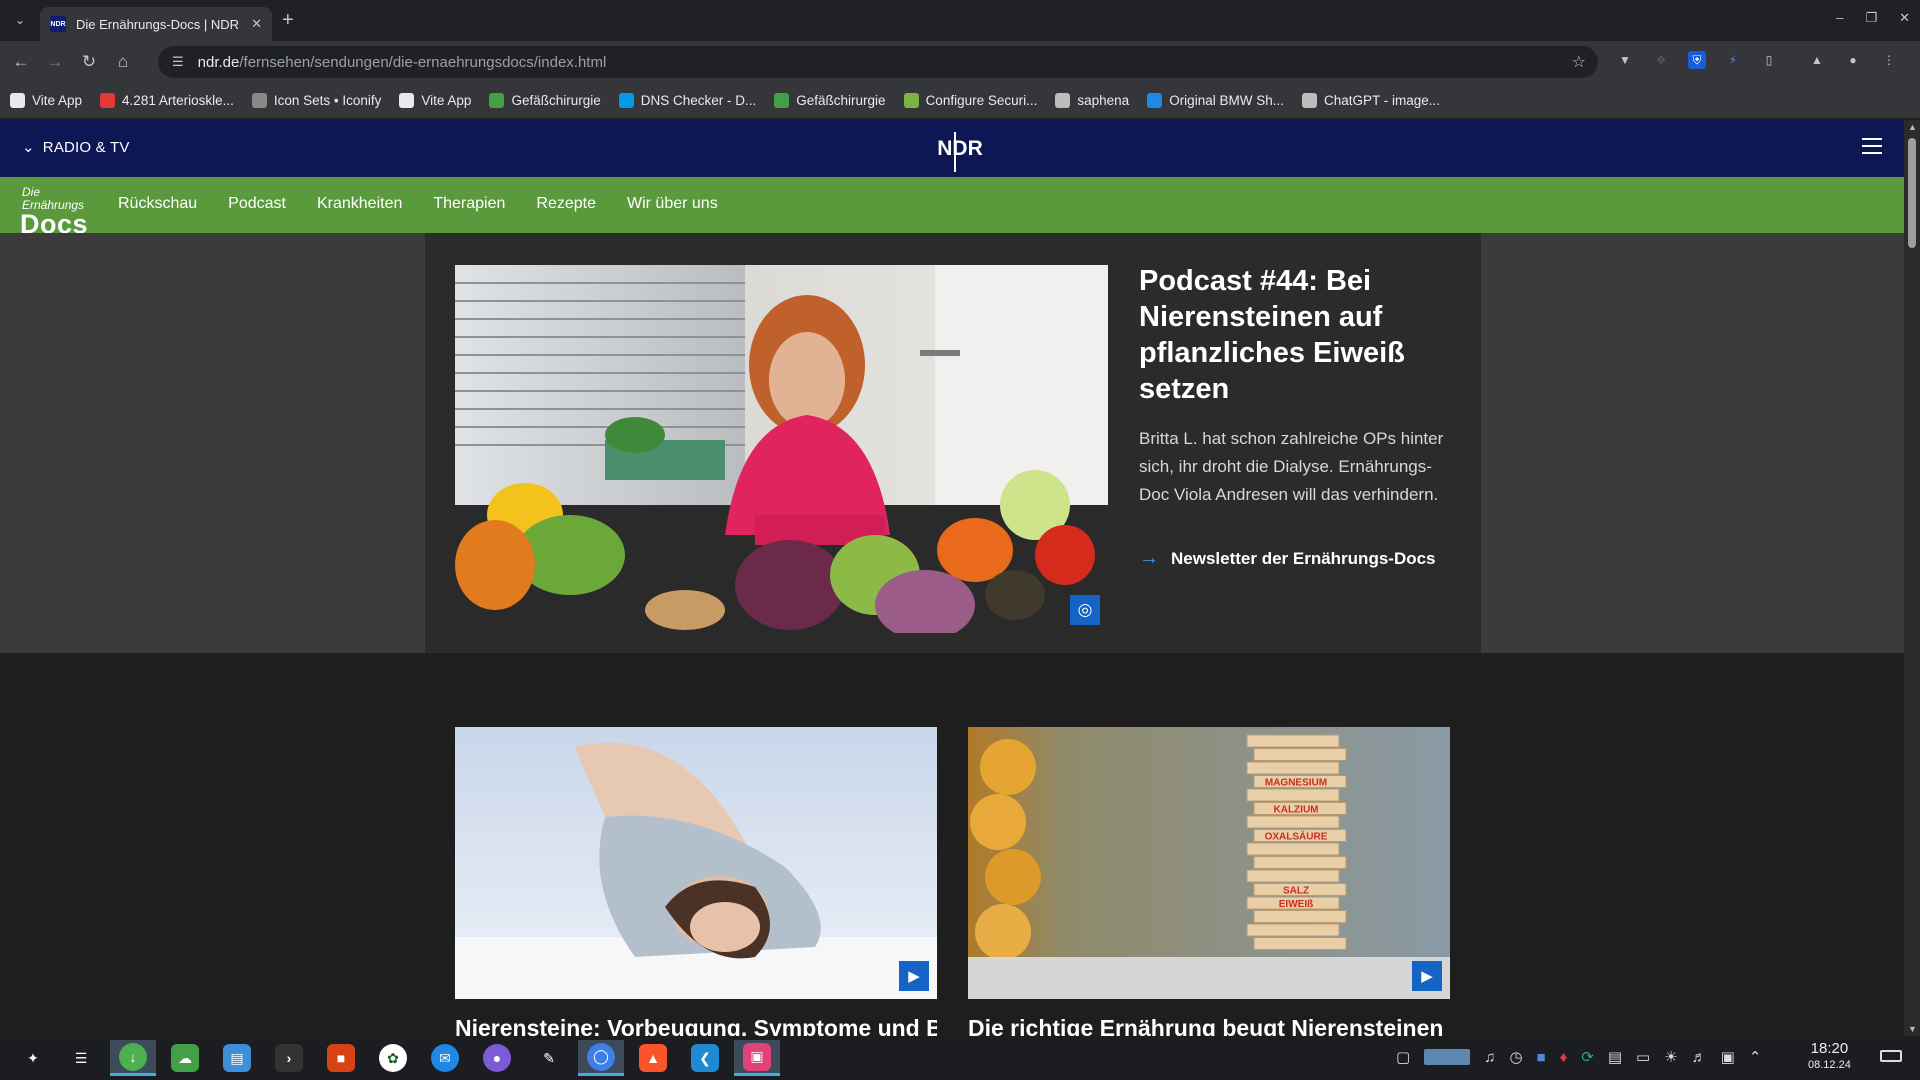 The height and width of the screenshot is (1080, 1920). Describe the element at coordinates (1769, 60) in the screenshot. I see `puzzle-extensions-icon: ▯` at that location.